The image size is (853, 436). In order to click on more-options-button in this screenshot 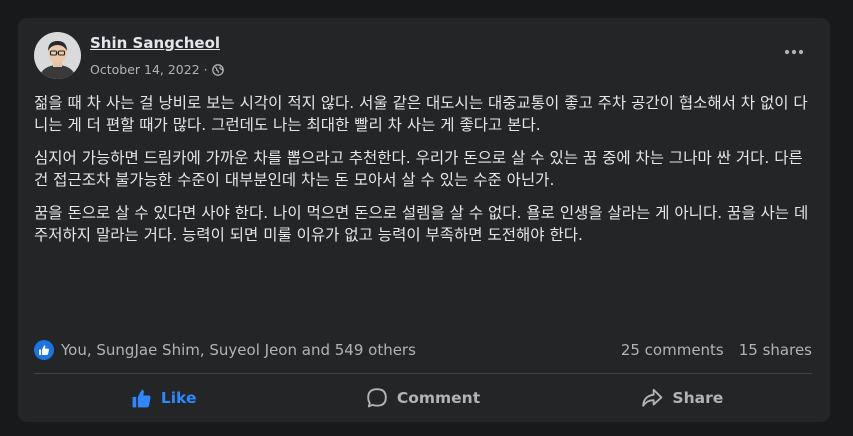, I will do `click(794, 52)`.